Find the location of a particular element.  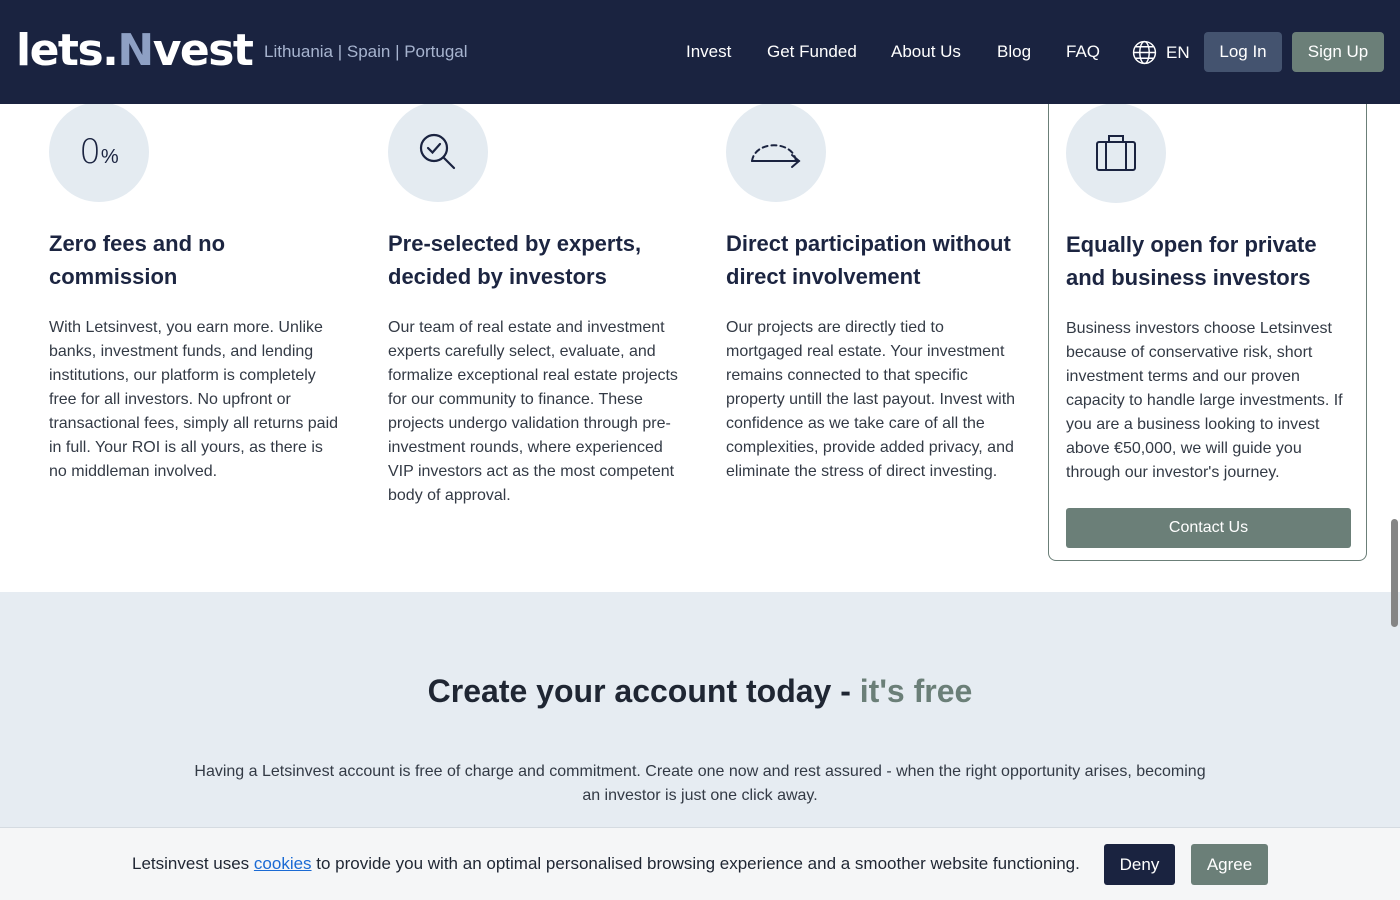

zero-percent-icon: 0% is located at coordinates (99, 152).